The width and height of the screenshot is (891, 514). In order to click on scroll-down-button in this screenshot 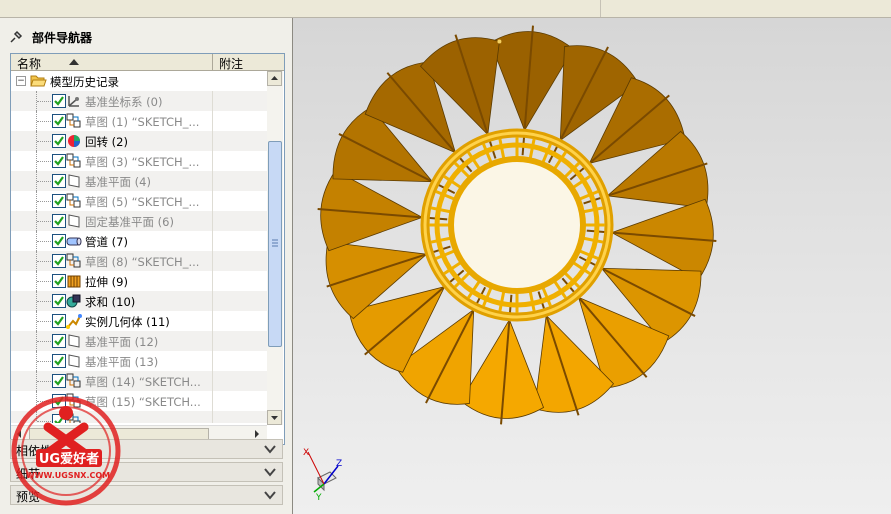, I will do `click(274, 417)`.